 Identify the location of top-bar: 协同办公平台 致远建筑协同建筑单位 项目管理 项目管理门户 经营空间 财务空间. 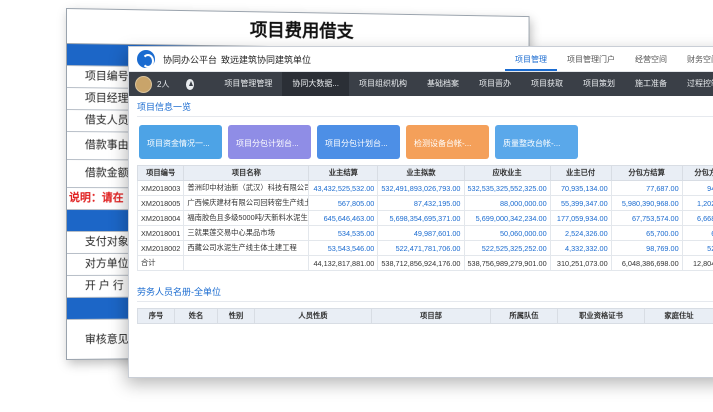
(421, 59).